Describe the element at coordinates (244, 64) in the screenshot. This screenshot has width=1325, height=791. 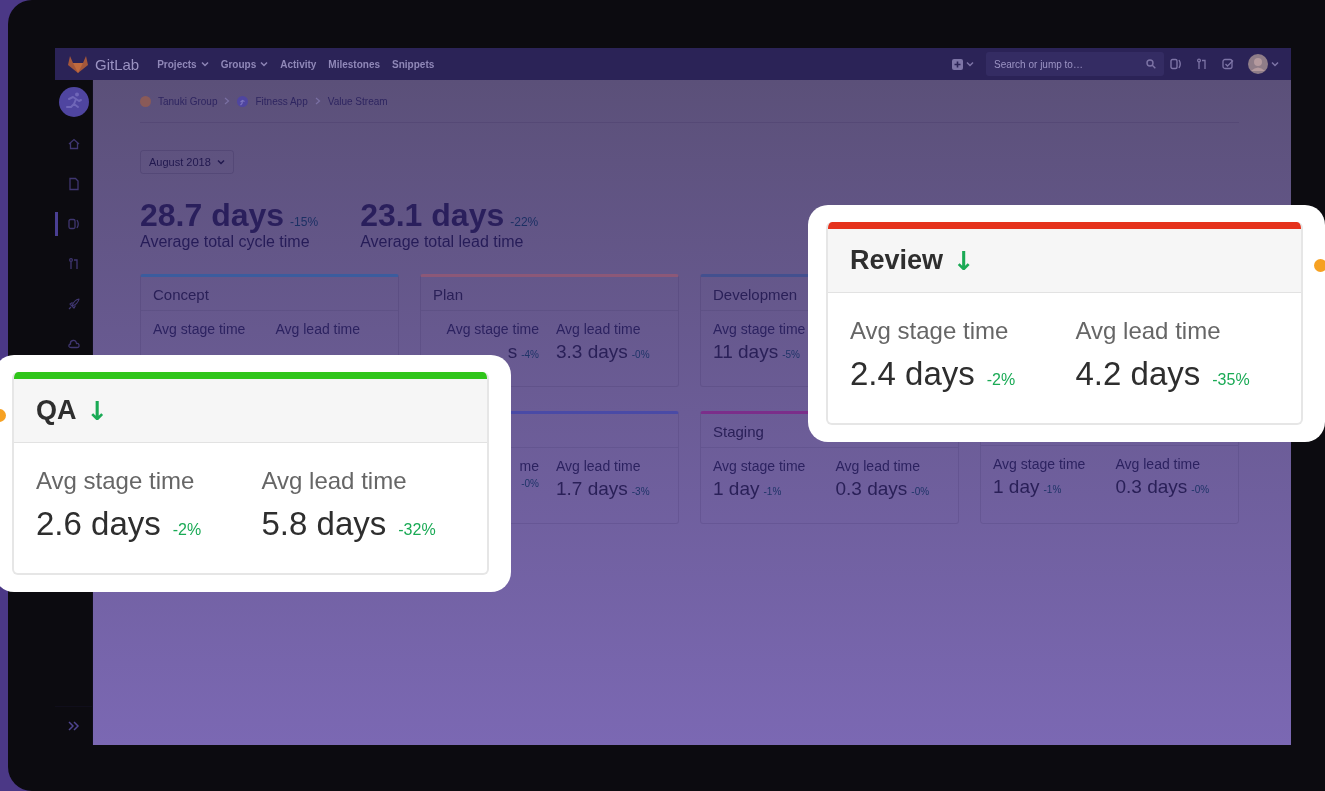
I see `nav-link: Groups` at that location.